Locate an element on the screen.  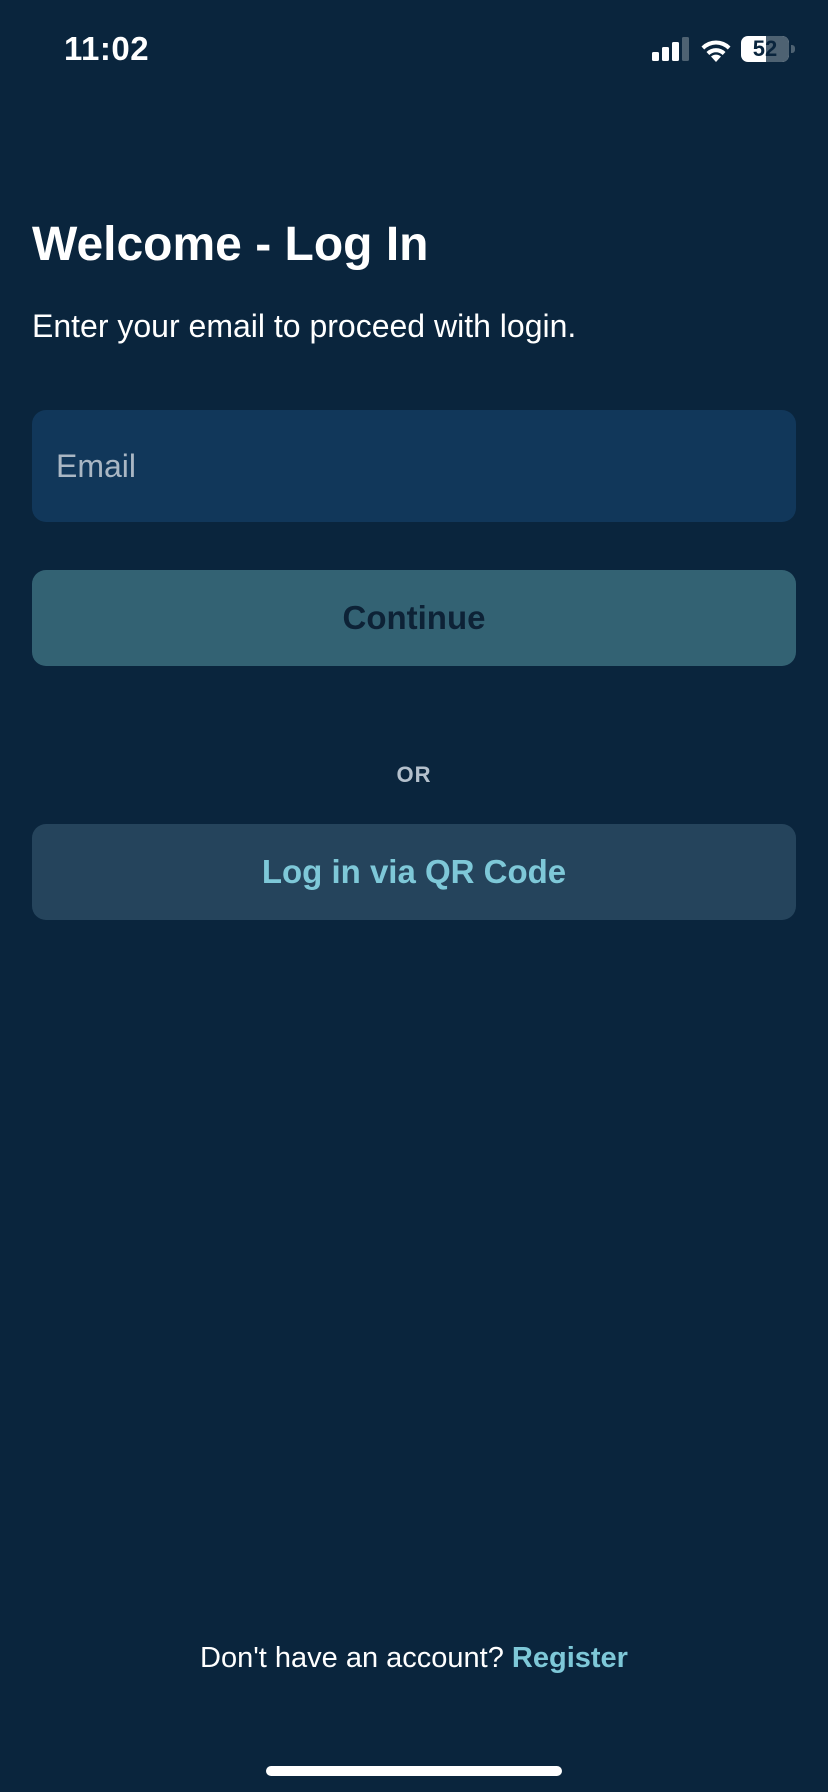
register-prompt-text: Don't have an account? is located at coordinates (352, 1658).